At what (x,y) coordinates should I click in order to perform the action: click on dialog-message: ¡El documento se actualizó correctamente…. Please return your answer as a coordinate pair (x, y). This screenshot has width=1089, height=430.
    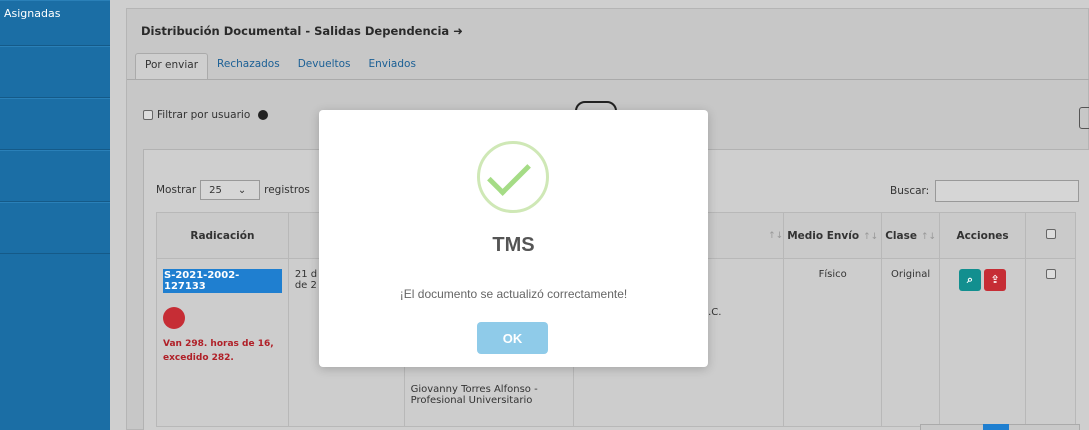
    Looking at the image, I should click on (513, 294).